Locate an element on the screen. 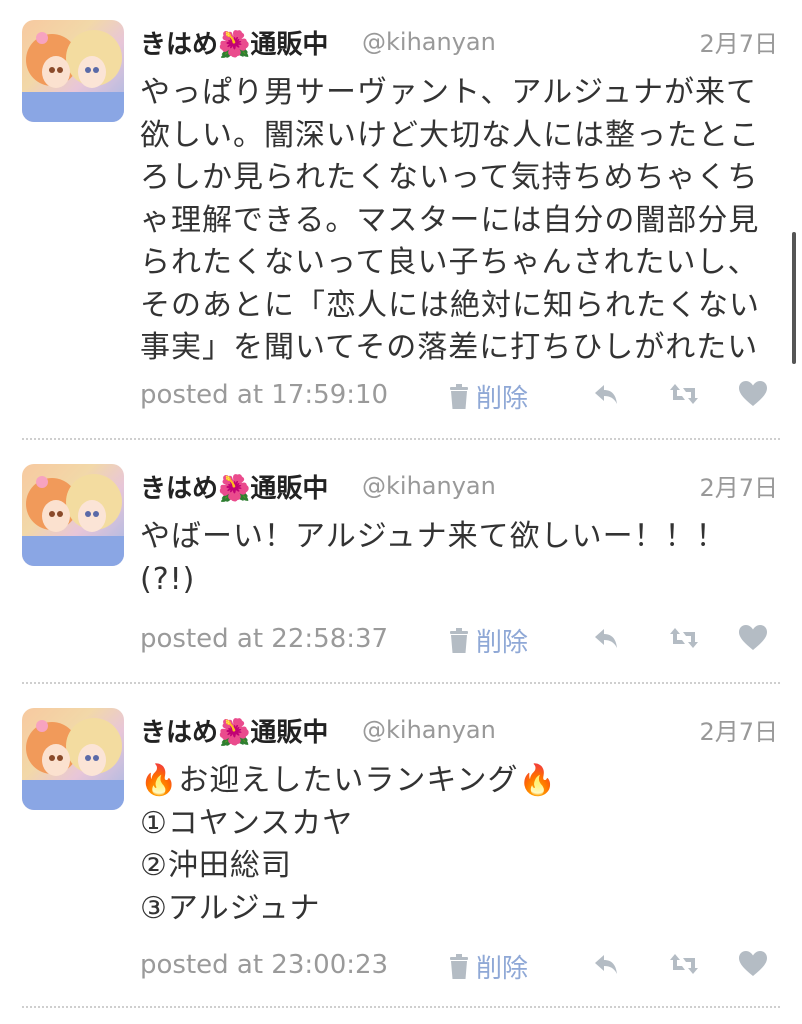 The height and width of the screenshot is (1024, 802). posted-timestamp: posted at 22:58:37 is located at coordinates (264, 639).